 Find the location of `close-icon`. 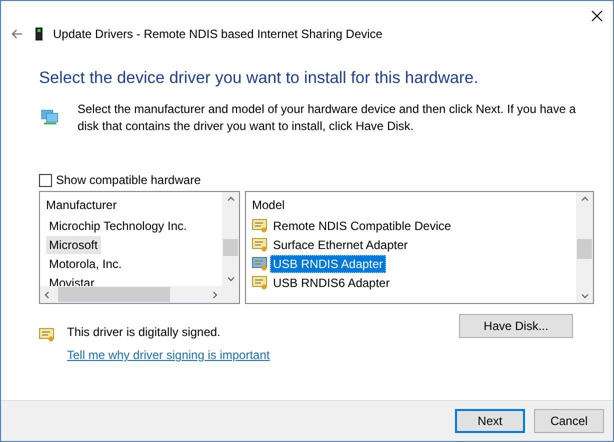

close-icon is located at coordinates (597, 16).